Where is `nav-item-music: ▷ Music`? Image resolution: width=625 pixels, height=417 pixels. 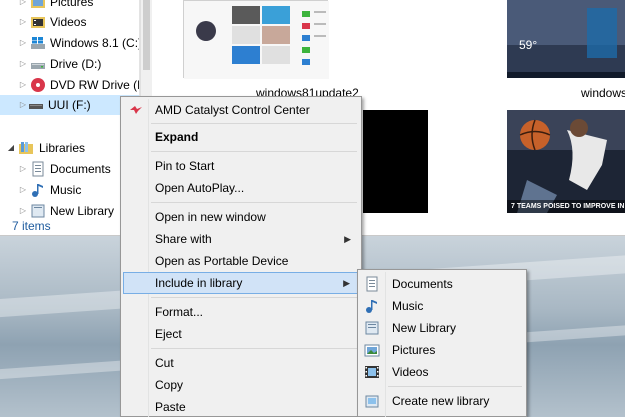
nav-item-music: ▷ Music is located at coordinates (69, 190).